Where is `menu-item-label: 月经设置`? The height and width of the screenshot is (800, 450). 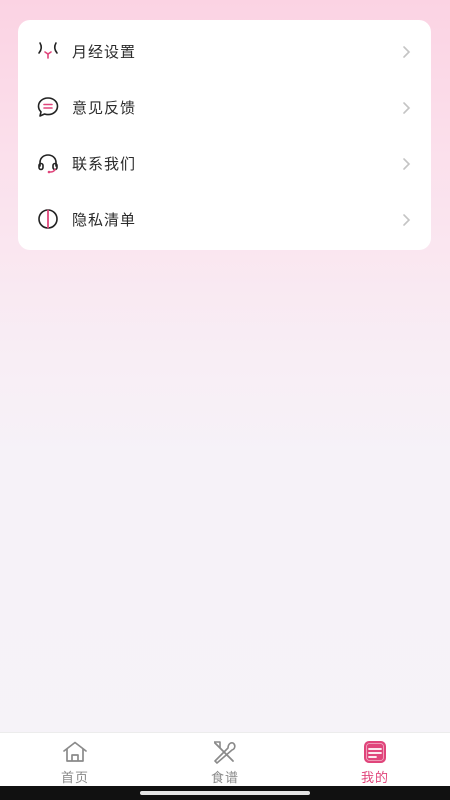
menu-item-label: 月经设置 is located at coordinates (104, 51).